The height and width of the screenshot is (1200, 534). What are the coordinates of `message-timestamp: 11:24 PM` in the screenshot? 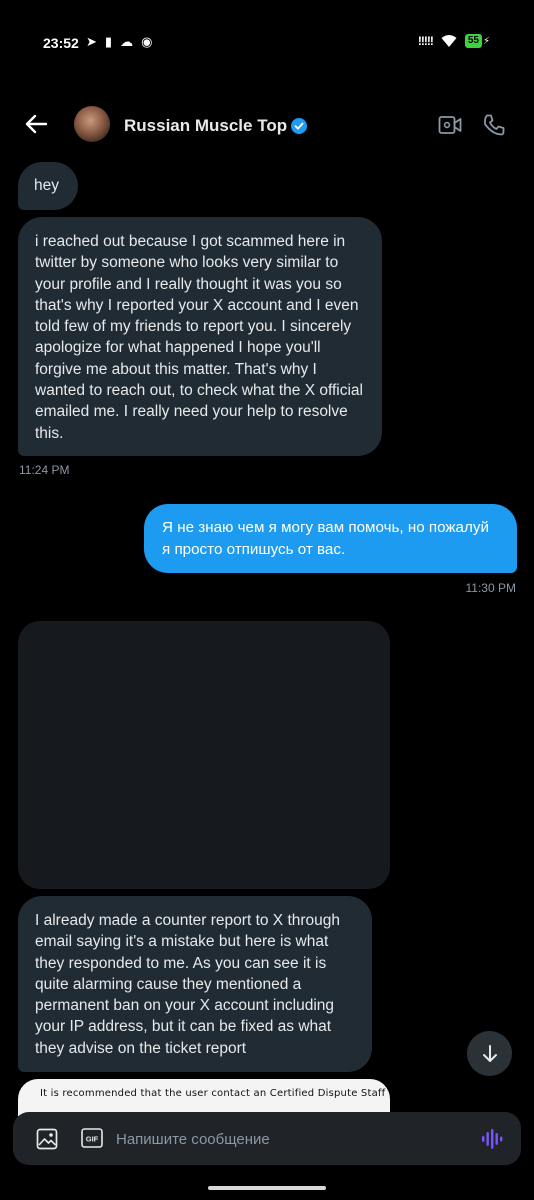 It's located at (44, 470).